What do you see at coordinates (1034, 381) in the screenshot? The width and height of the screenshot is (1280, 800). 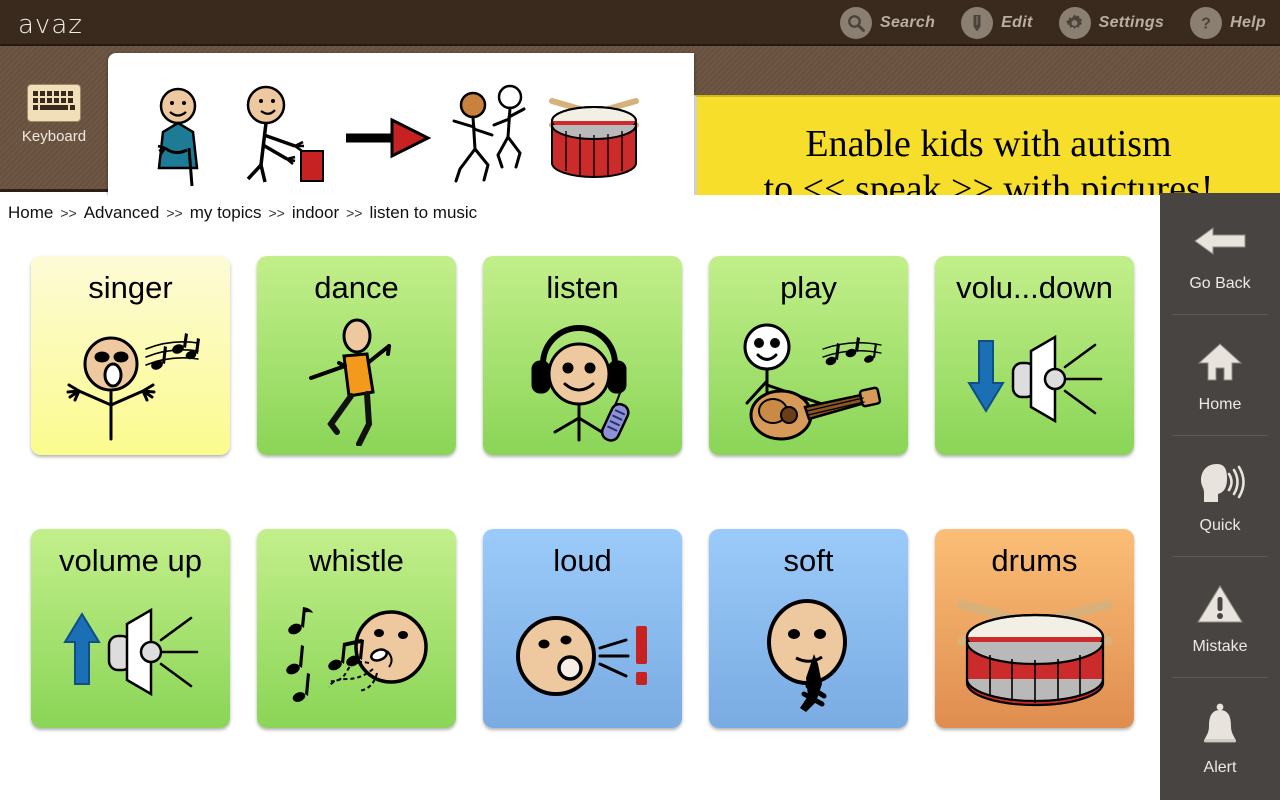 I see `volume-down-speaker-pictogram` at bounding box center [1034, 381].